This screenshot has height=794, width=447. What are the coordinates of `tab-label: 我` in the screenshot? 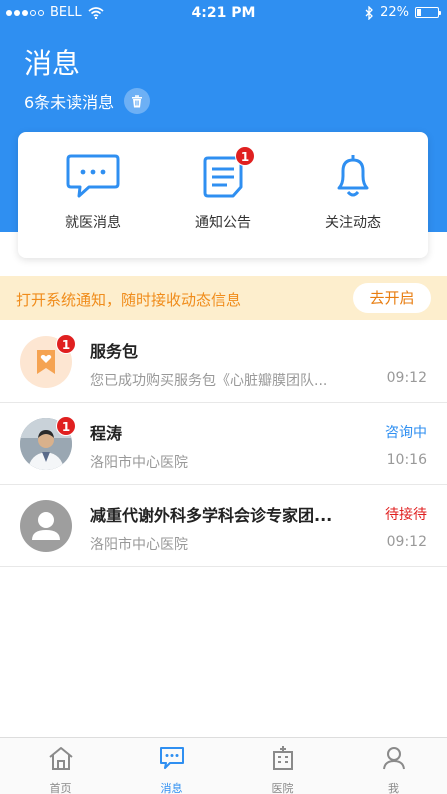 It's located at (393, 788).